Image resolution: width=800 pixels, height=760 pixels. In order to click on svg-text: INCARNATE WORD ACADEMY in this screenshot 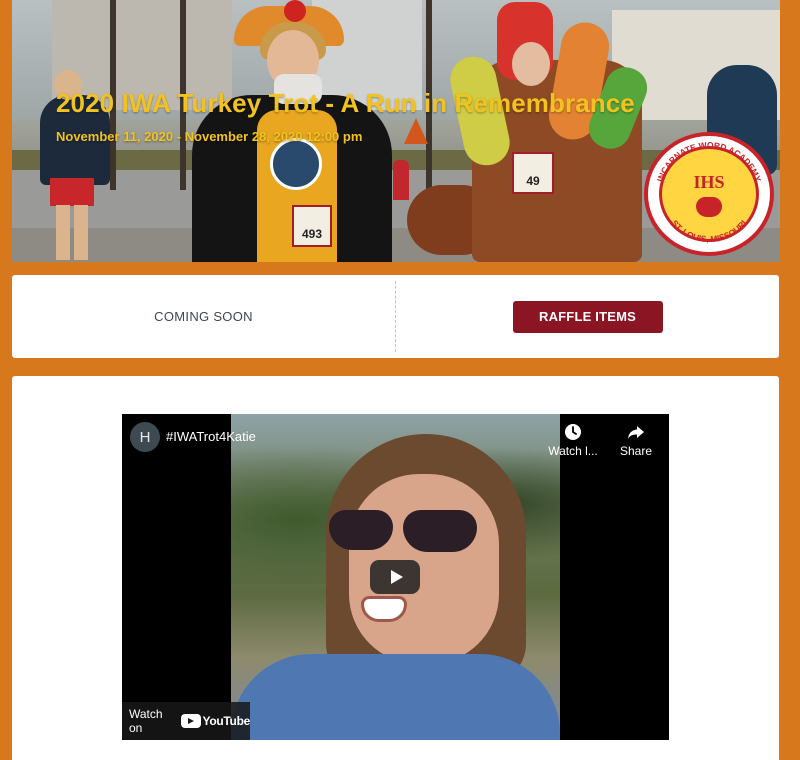, I will do `click(709, 161)`.